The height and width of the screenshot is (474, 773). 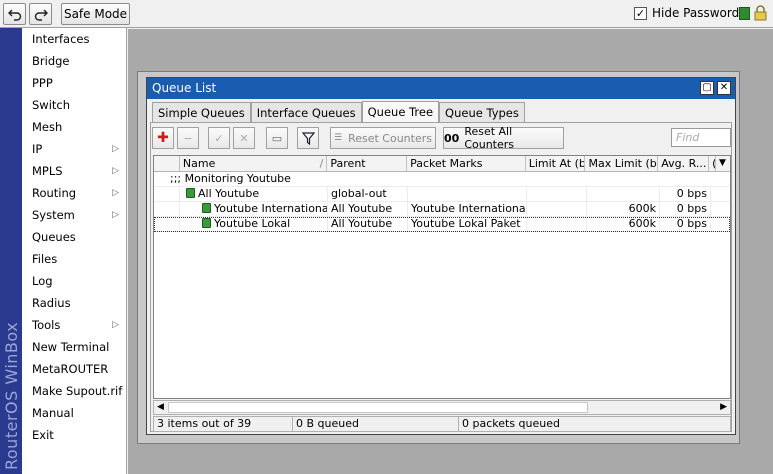 What do you see at coordinates (11, 251) in the screenshot?
I see `brand-strip: RouterOS WinBox` at bounding box center [11, 251].